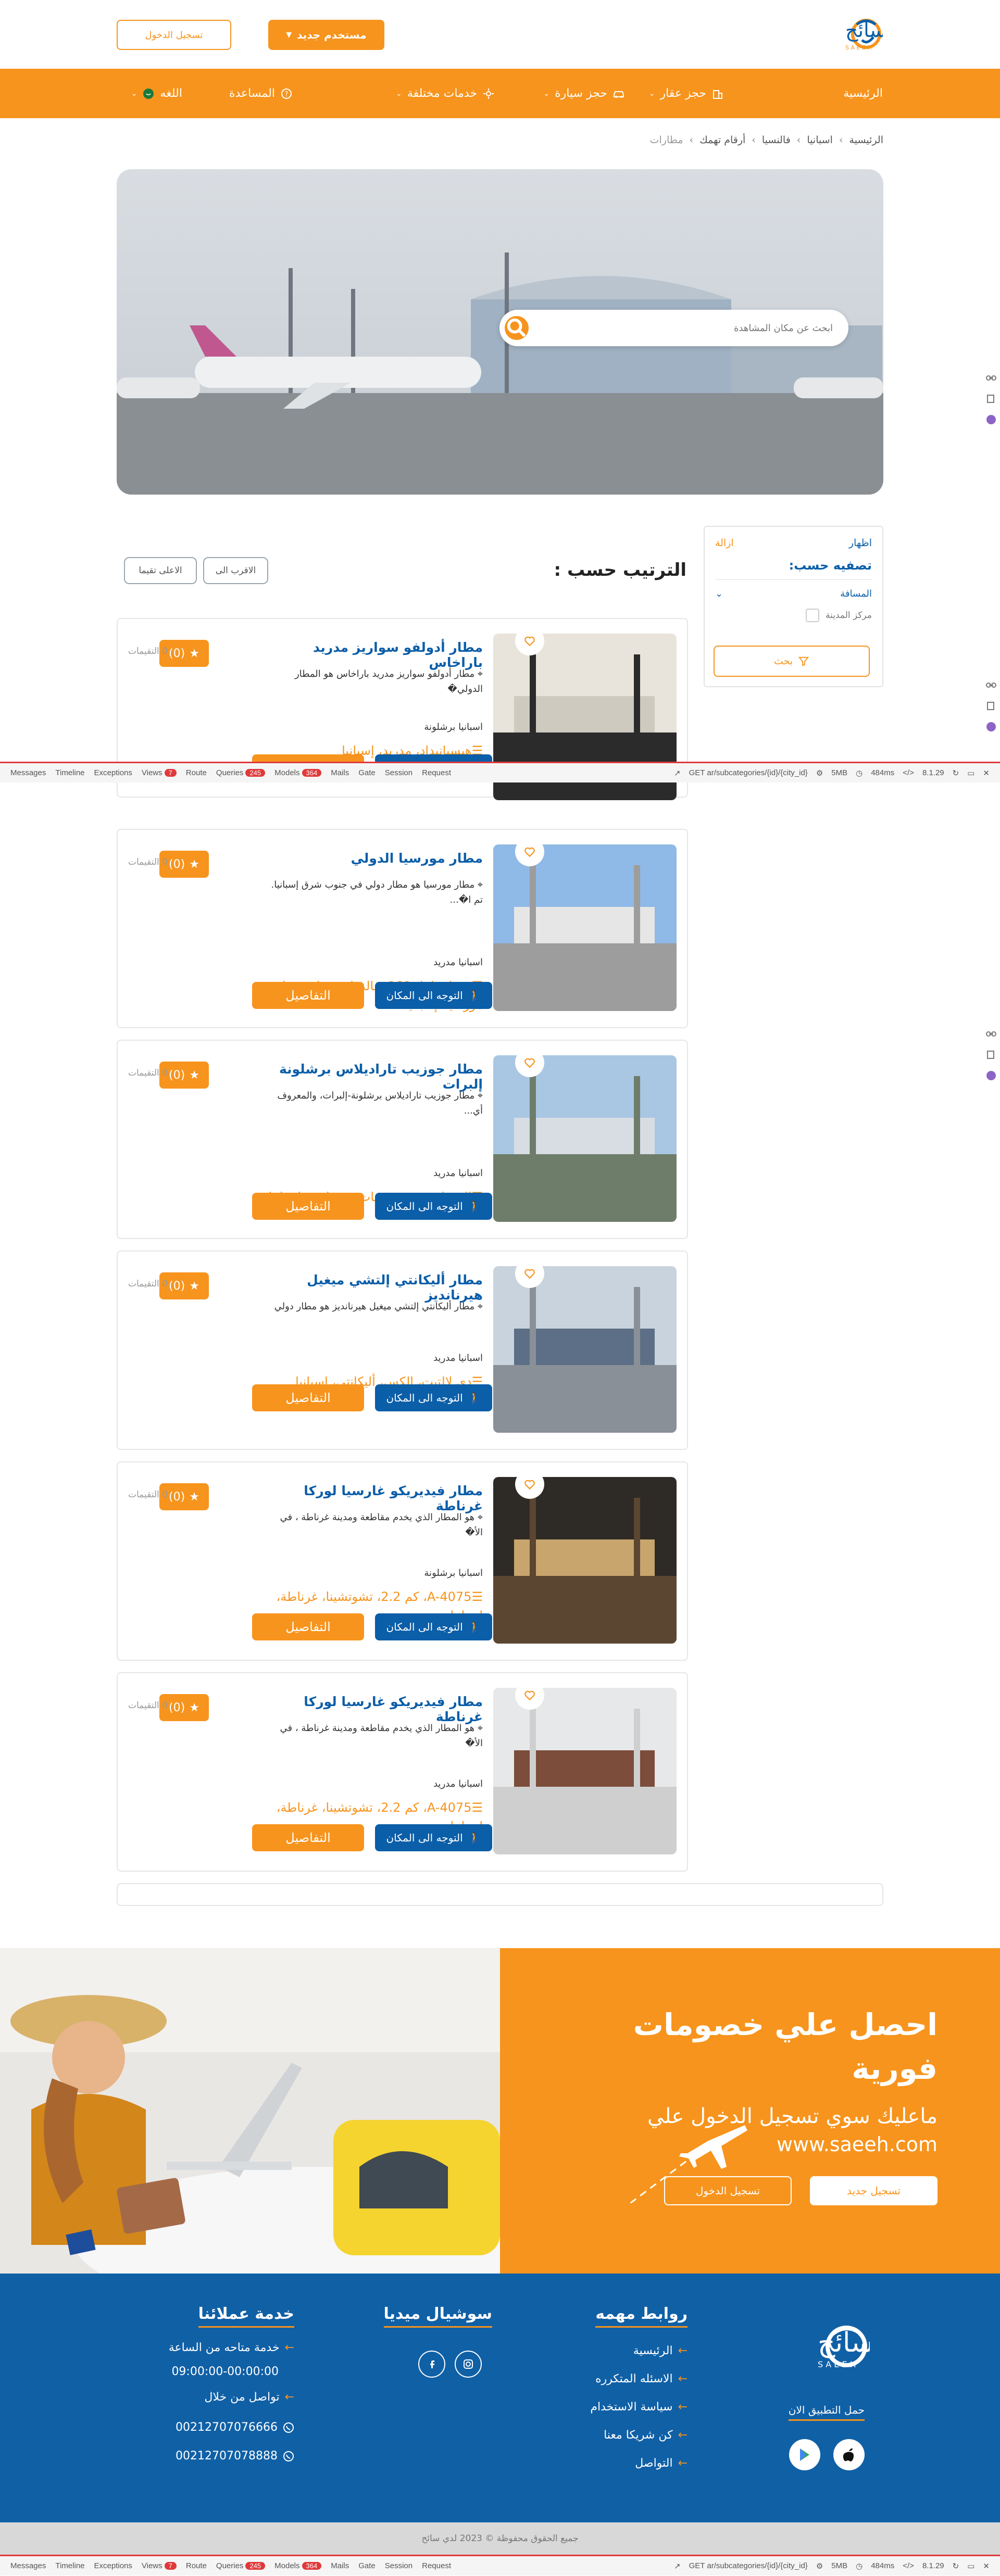 This screenshot has height=2576, width=1000. I want to click on filter-city-center-option: مركز المدينة, so click(793, 615).